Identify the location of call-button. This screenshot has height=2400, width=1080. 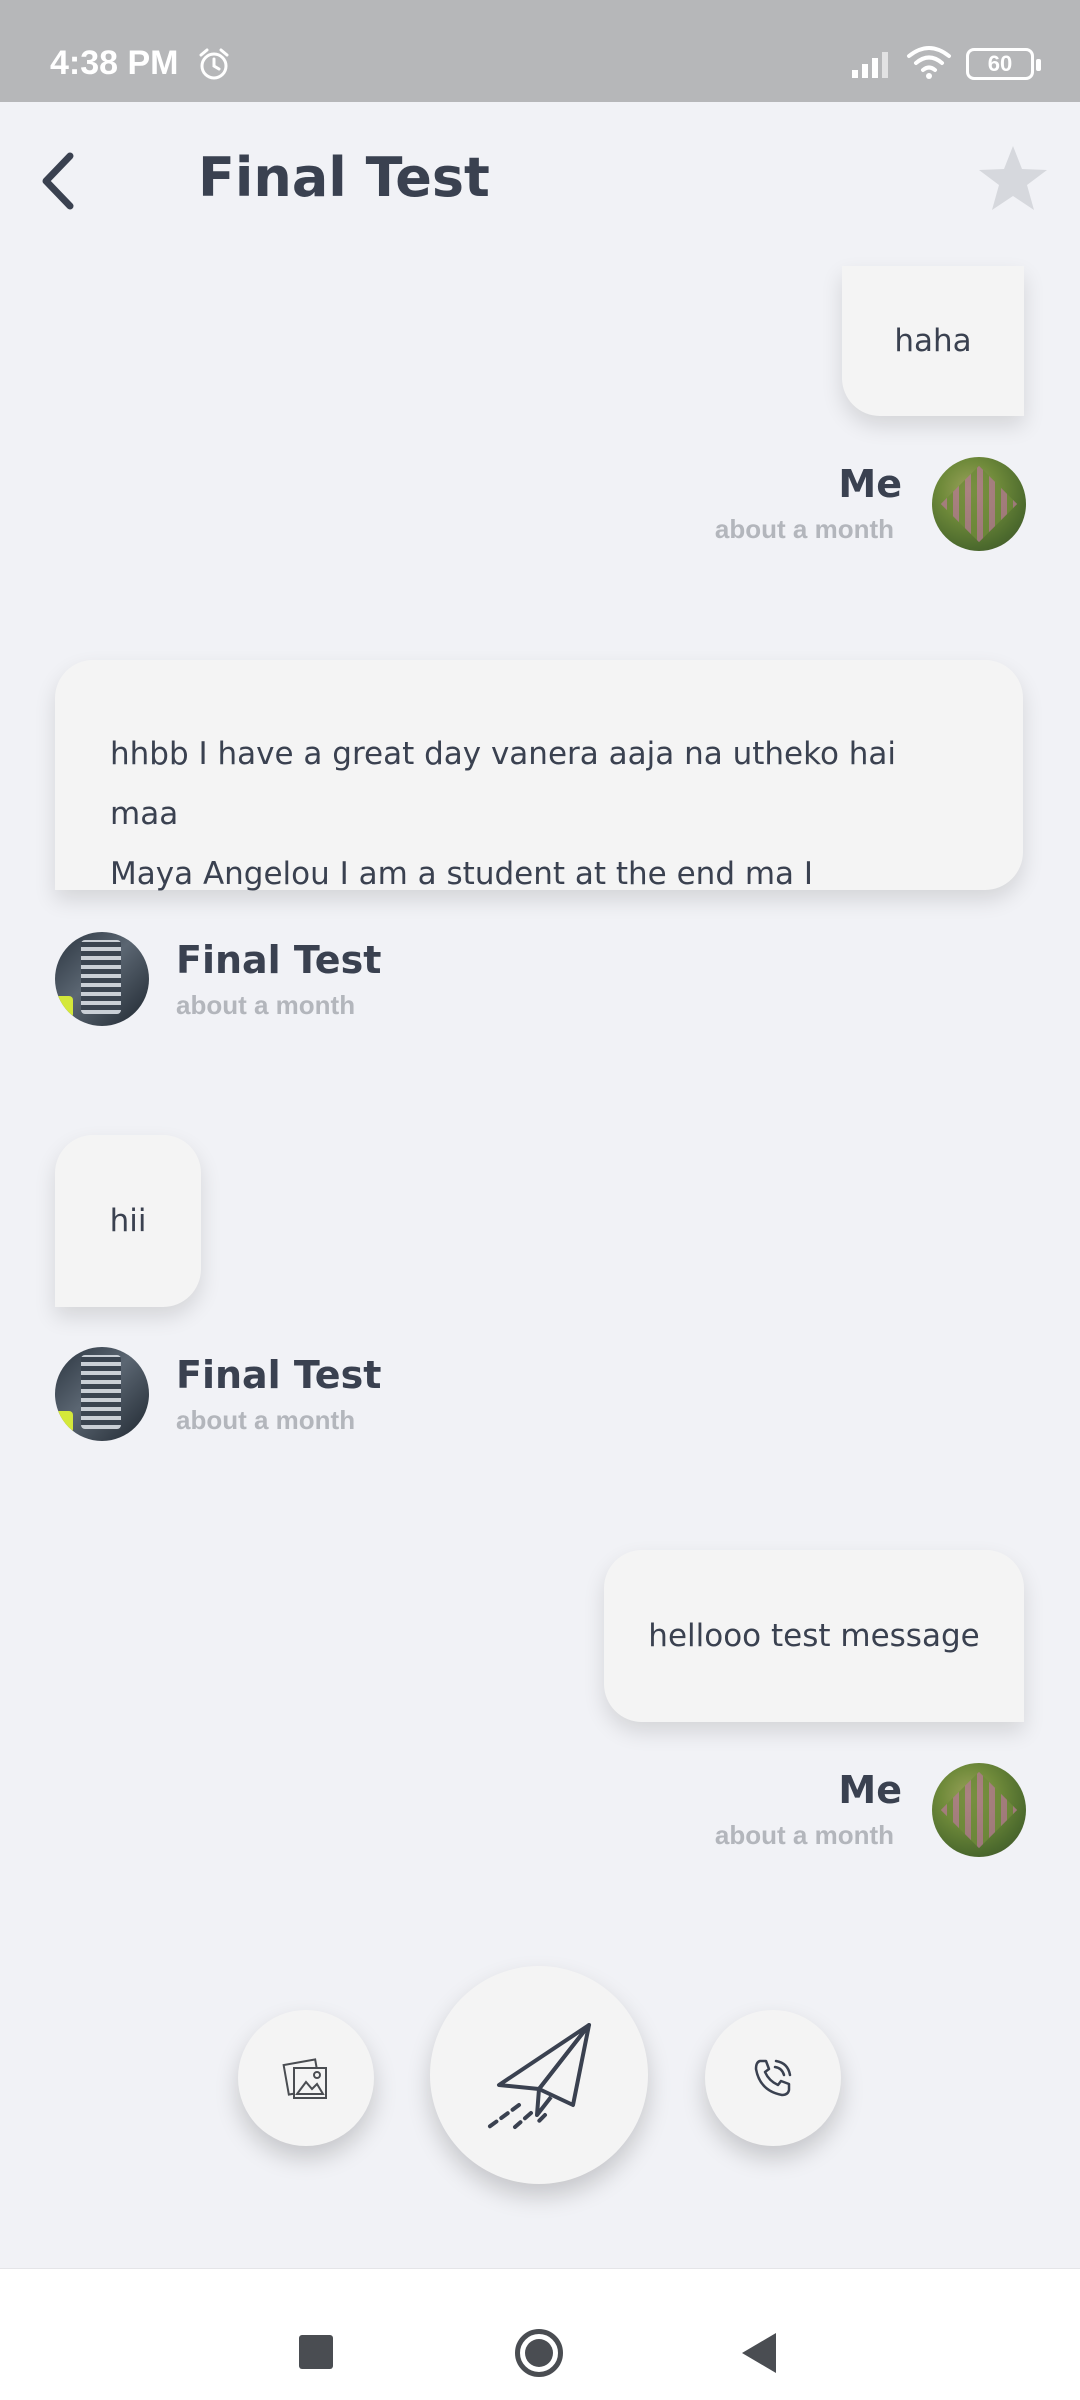
(773, 2078).